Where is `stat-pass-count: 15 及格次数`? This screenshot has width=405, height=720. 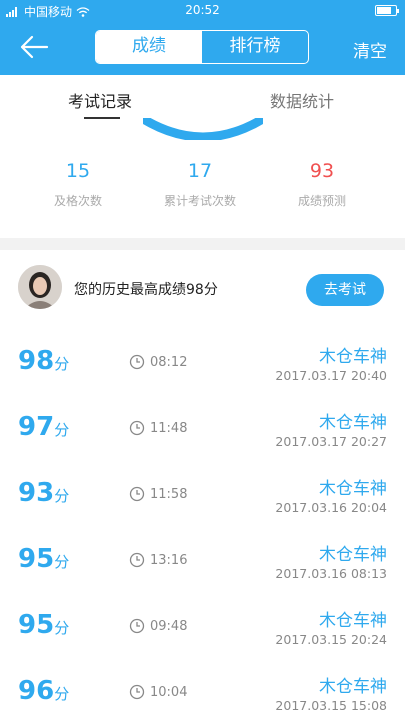
stat-pass-count: 15 及格次数 is located at coordinates (77, 184).